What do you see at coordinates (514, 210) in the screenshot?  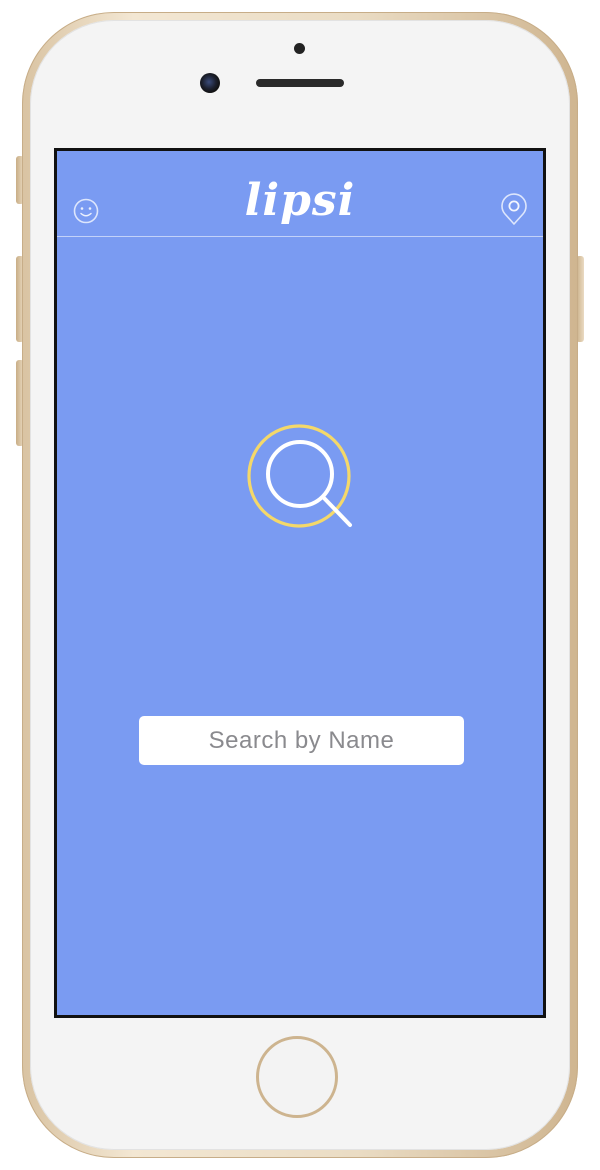 I see `location-pin-icon` at bounding box center [514, 210].